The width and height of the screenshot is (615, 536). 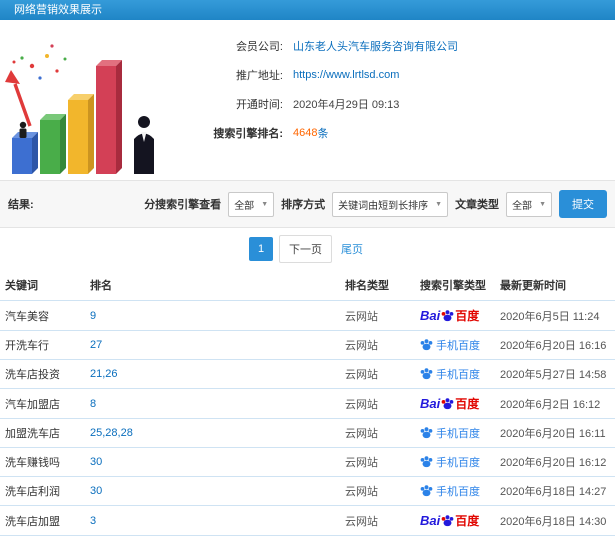 I want to click on table-row: 洗车赚钱吗 30 云网站 手机百度 2020年6月20日 16:12, so click(x=307, y=462).